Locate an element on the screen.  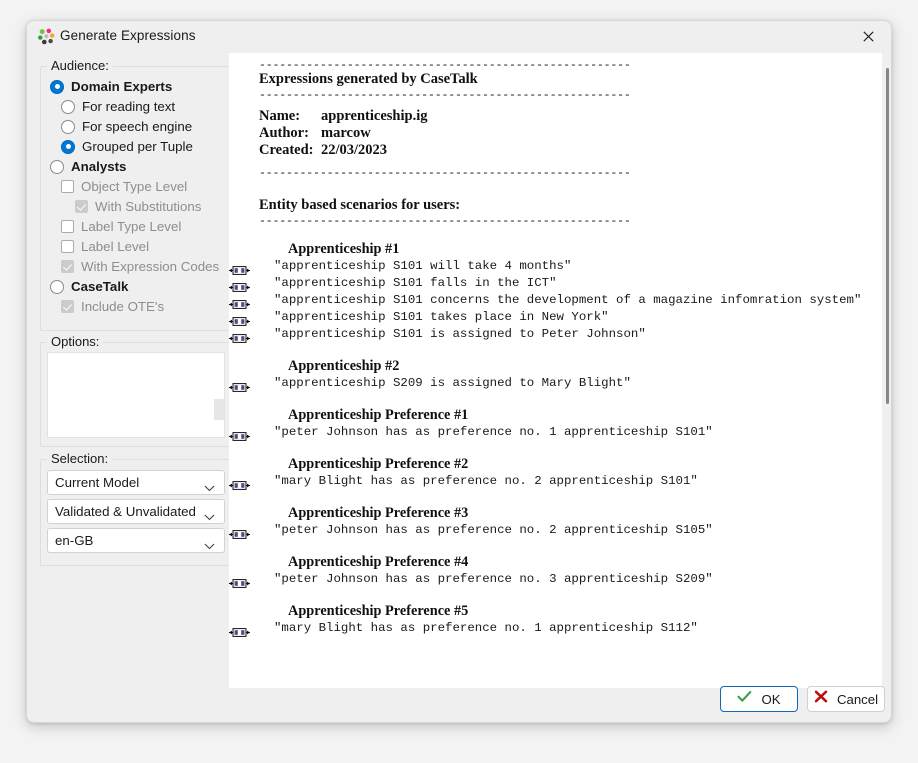
options-scroll-nub is located at coordinates (219, 409).